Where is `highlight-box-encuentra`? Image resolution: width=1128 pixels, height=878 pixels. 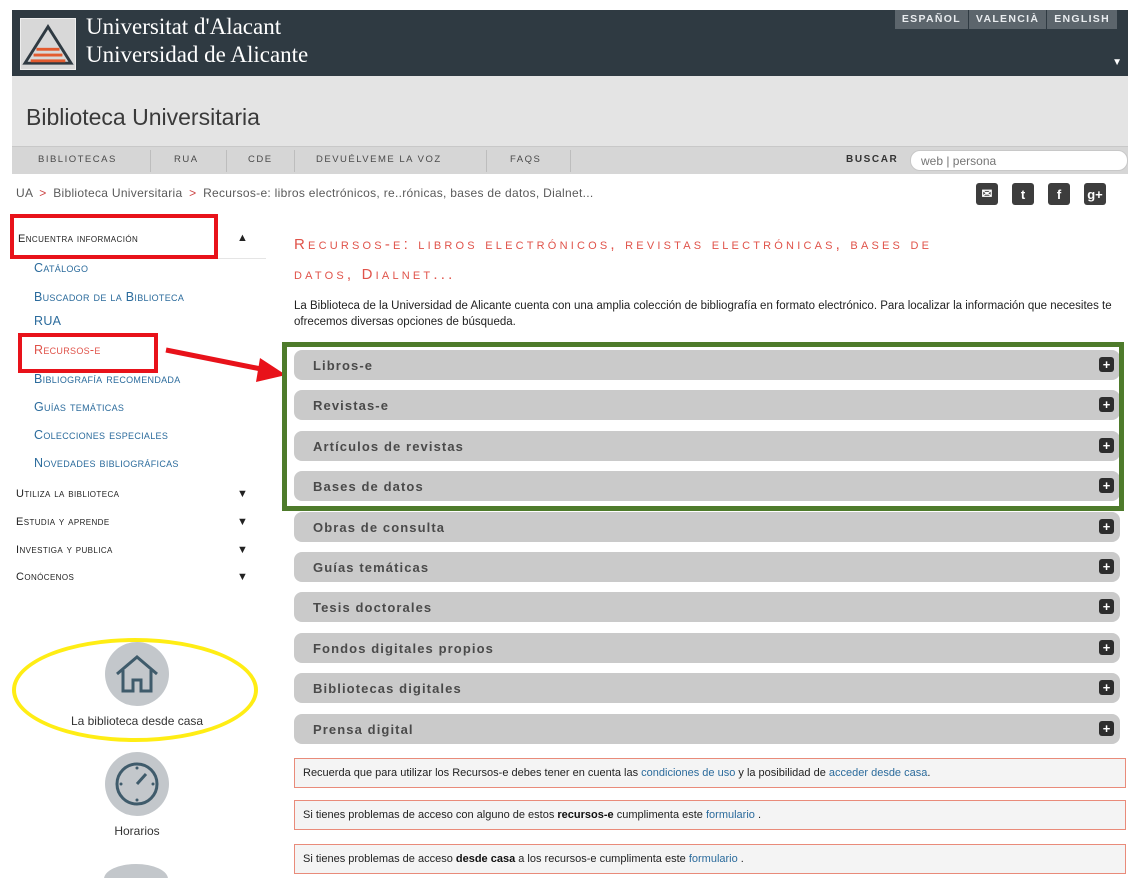 highlight-box-encuentra is located at coordinates (114, 236).